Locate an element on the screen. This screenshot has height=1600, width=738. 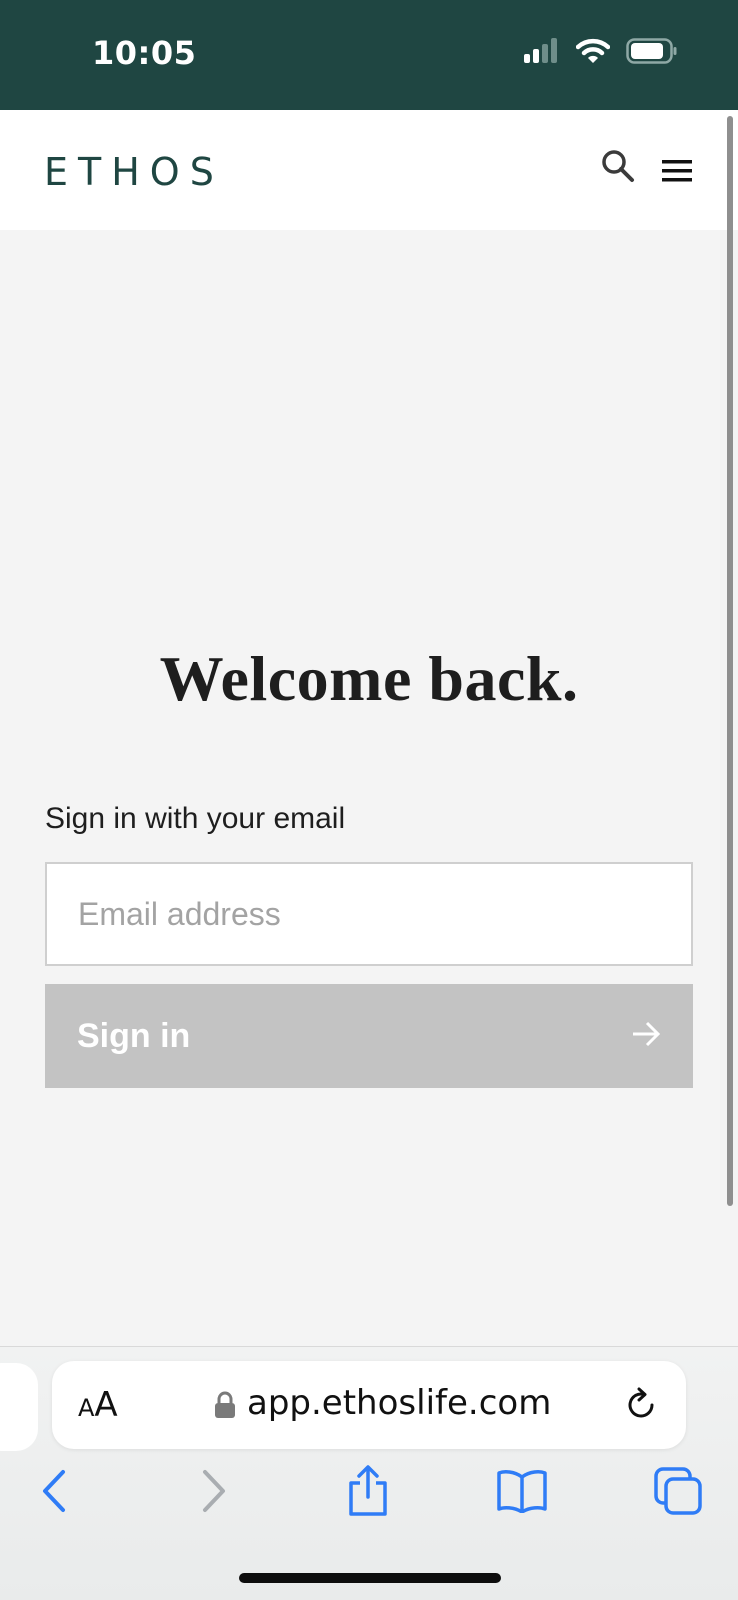
email-field is located at coordinates (369, 914).